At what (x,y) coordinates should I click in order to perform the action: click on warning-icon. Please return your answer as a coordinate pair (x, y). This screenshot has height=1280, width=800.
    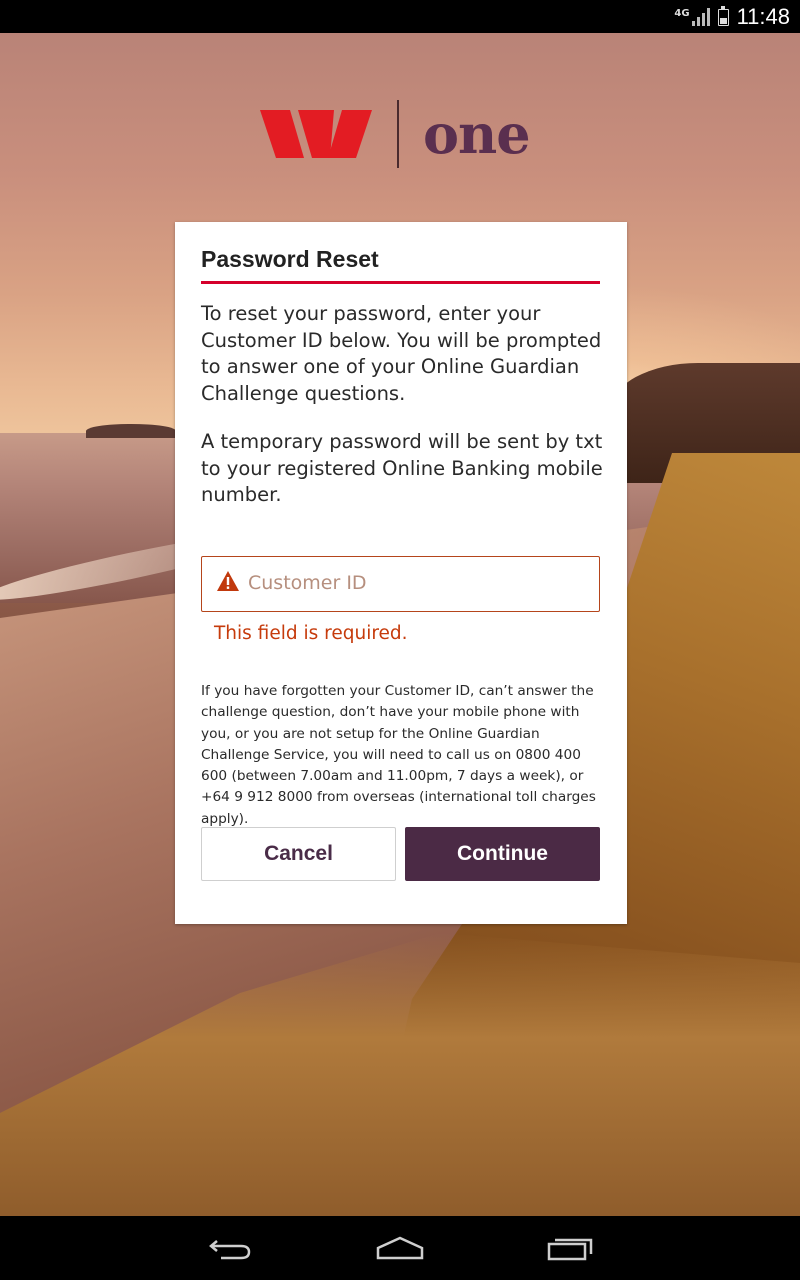
    Looking at the image, I should click on (228, 581).